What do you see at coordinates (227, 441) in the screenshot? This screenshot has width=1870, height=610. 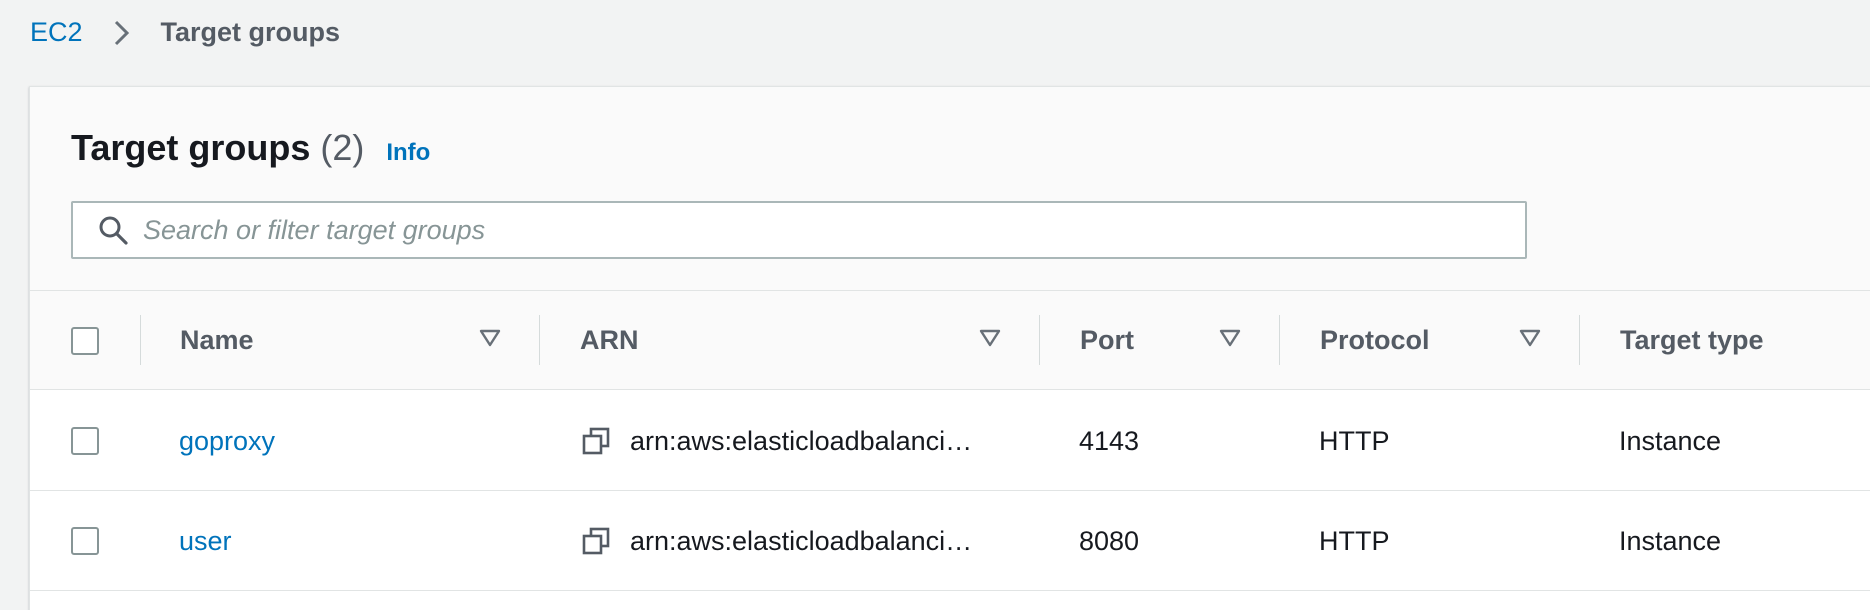 I see `target-group-name-link: goproxy` at bounding box center [227, 441].